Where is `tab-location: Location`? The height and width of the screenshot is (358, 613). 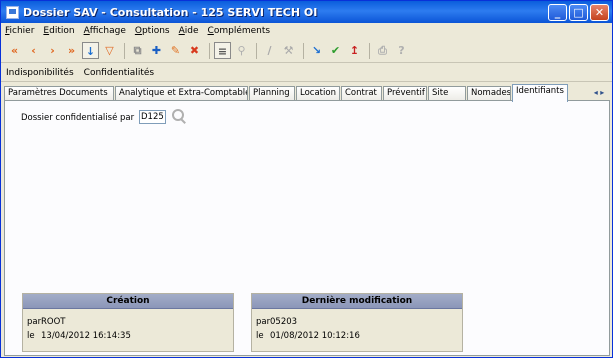 tab-location: Location is located at coordinates (318, 93).